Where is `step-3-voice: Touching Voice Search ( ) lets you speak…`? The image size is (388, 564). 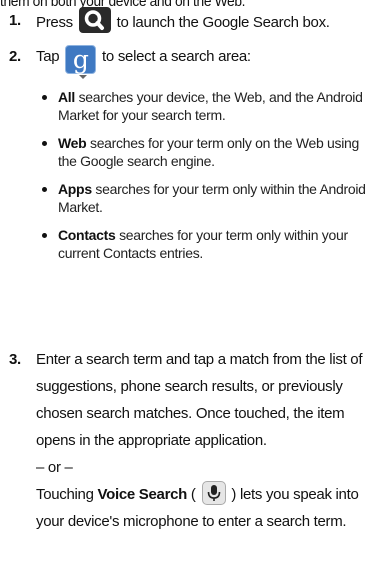 step-3-voice: Touching Voice Search ( ) lets you speak… is located at coordinates (210, 508).